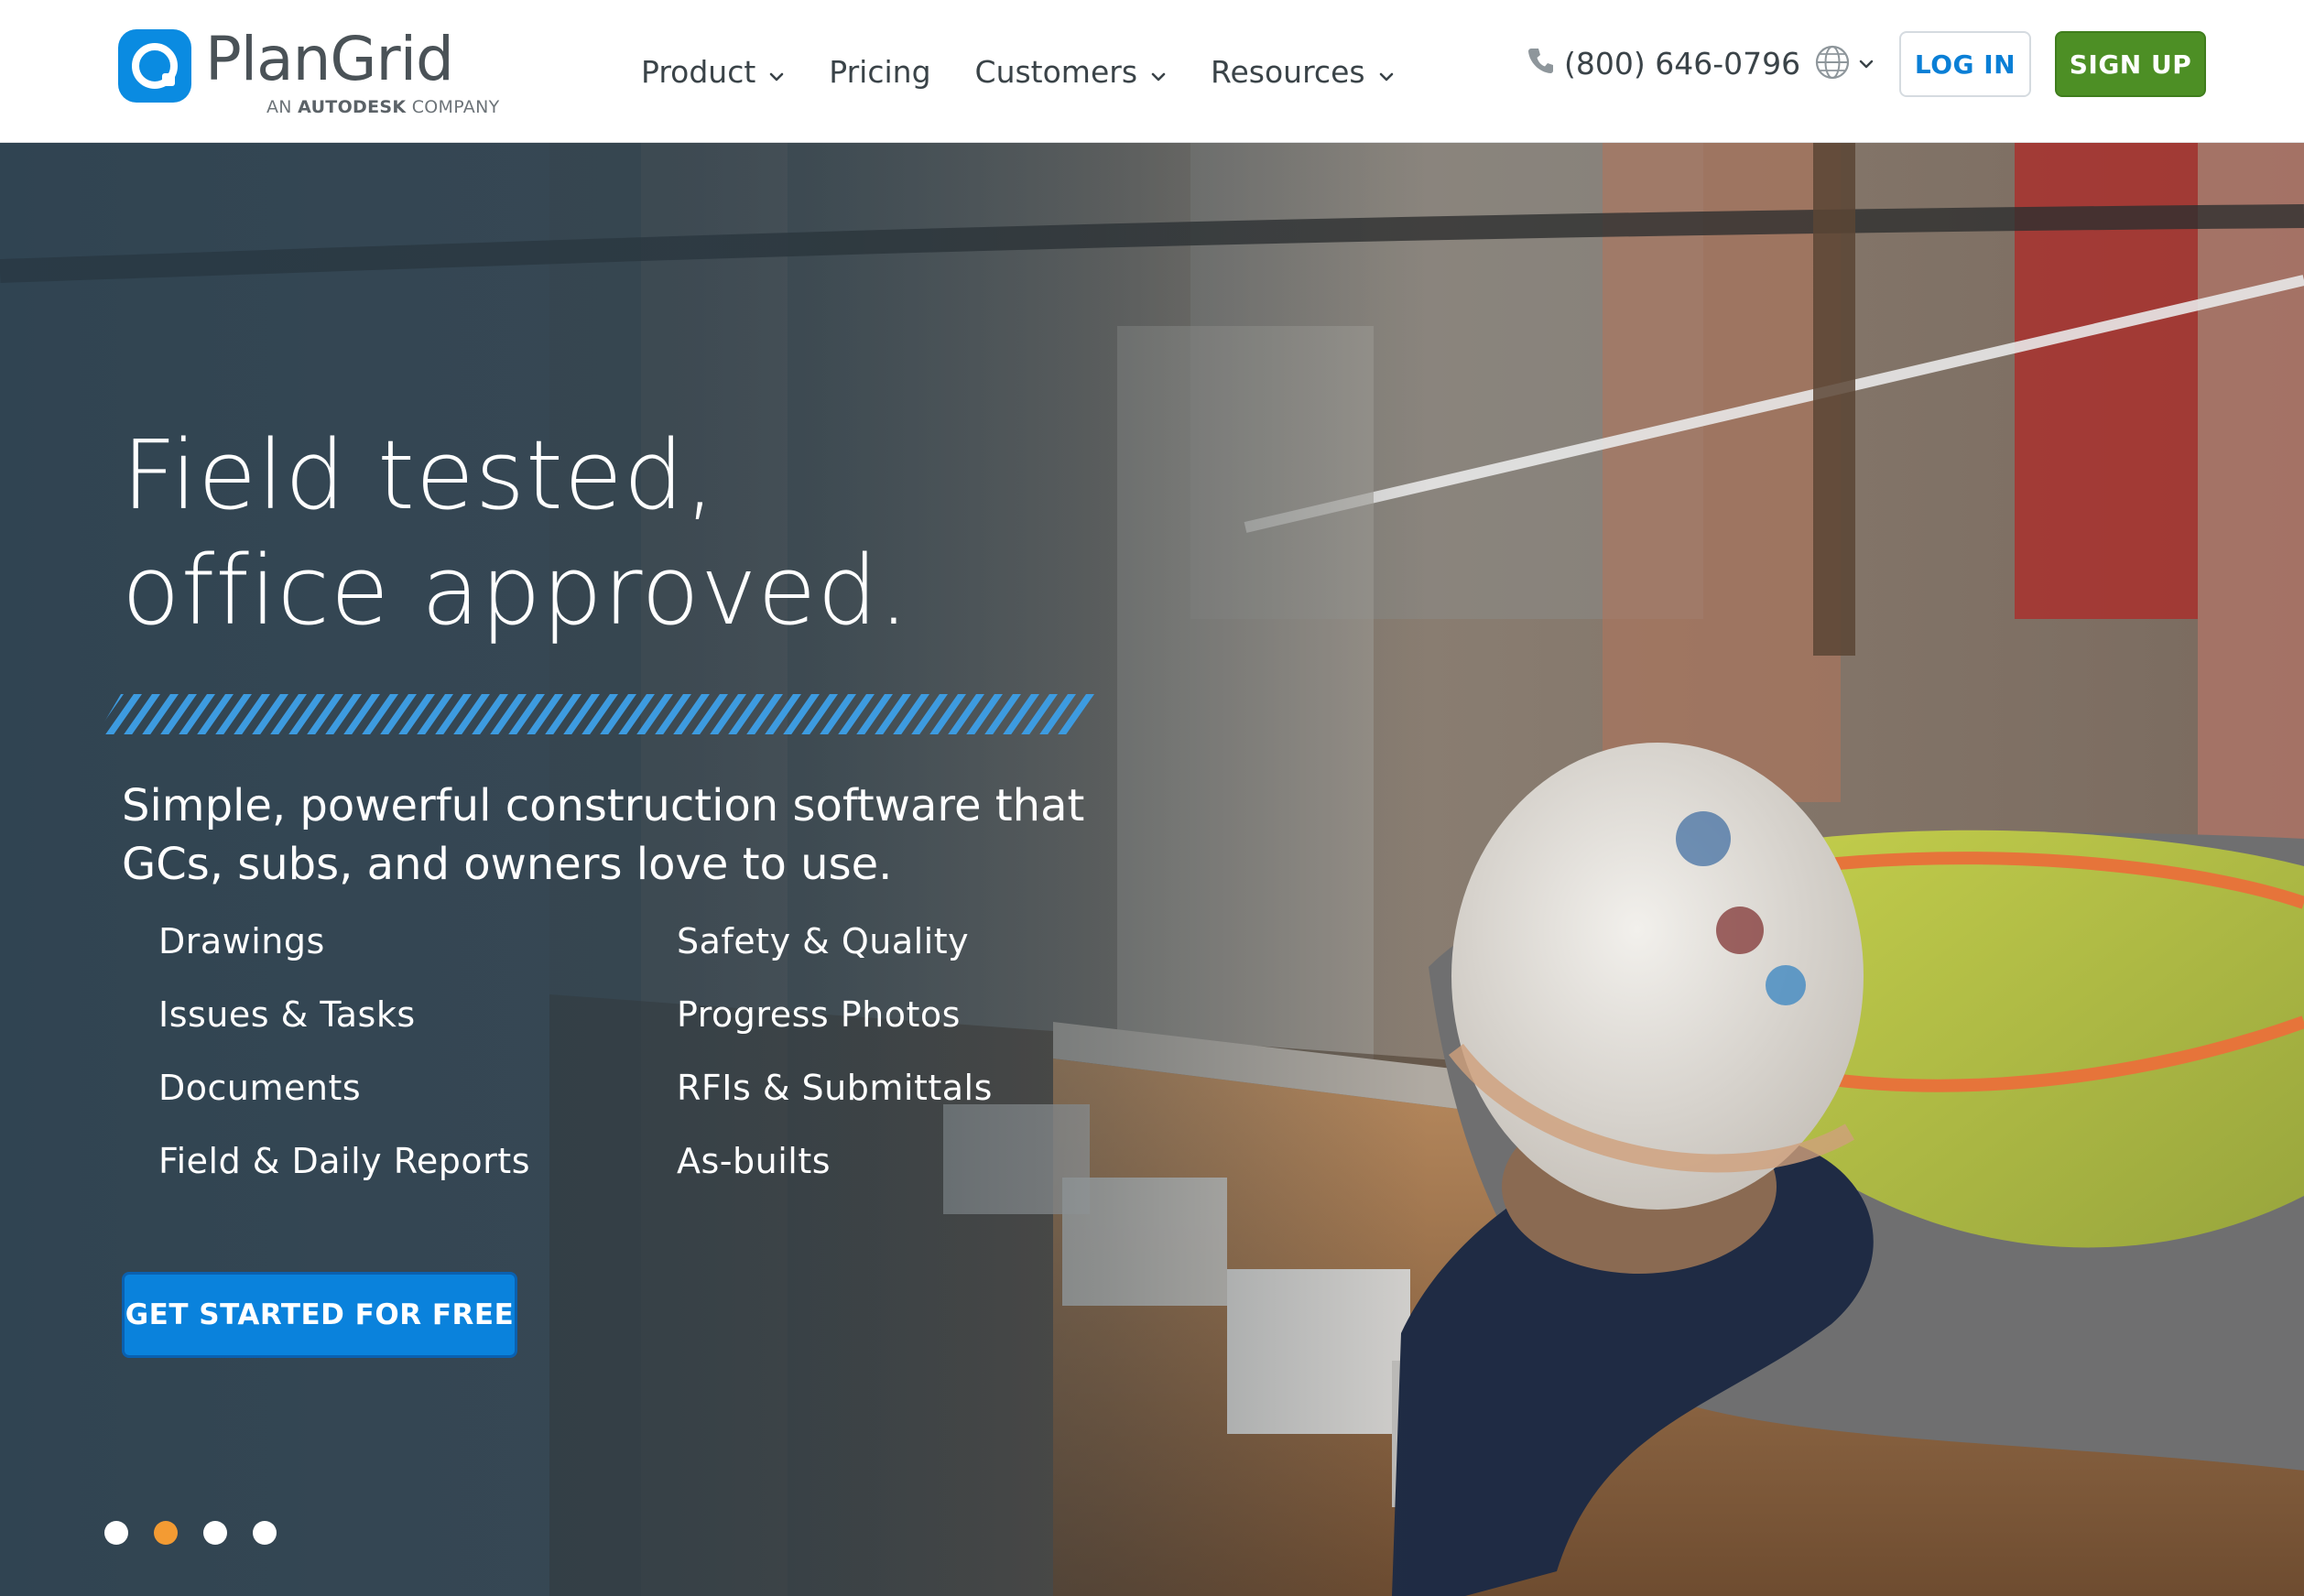 This screenshot has width=2304, height=1596. Describe the element at coordinates (419, 475) in the screenshot. I see `hero-headline-line-1: Field tested,` at that location.